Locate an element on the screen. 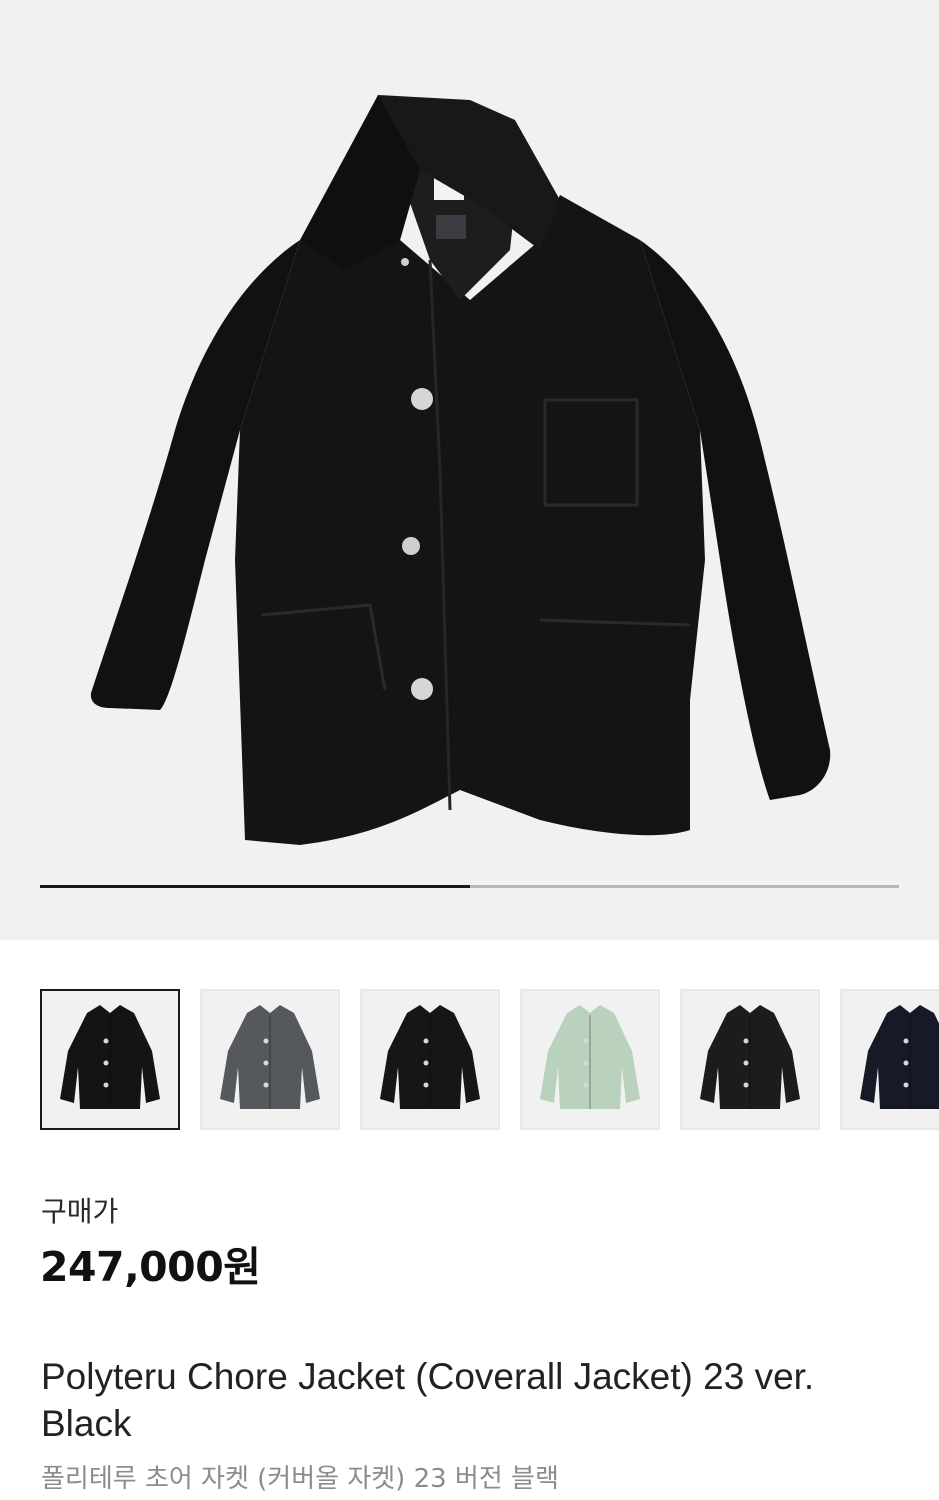 This screenshot has height=1500, width=939. thumbnail-charcoal-jacket is located at coordinates (270, 1059).